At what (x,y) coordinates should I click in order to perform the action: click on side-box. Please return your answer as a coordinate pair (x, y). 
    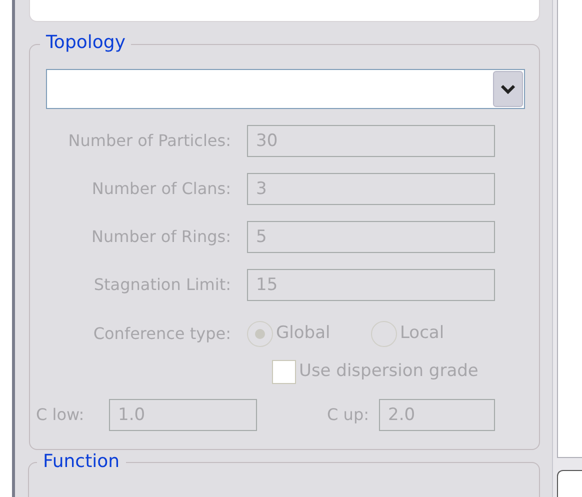
    Looking at the image, I should click on (569, 483).